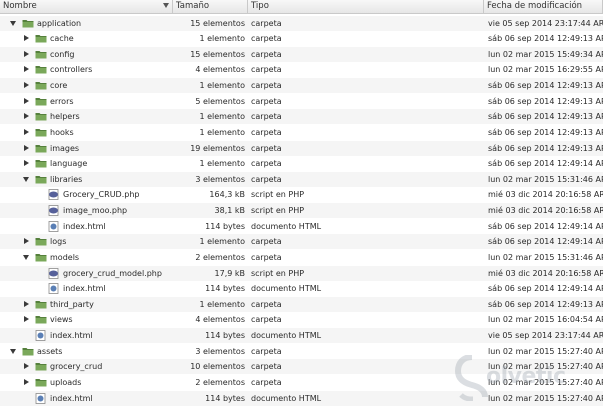  I want to click on name-cell: images, so click(86, 148).